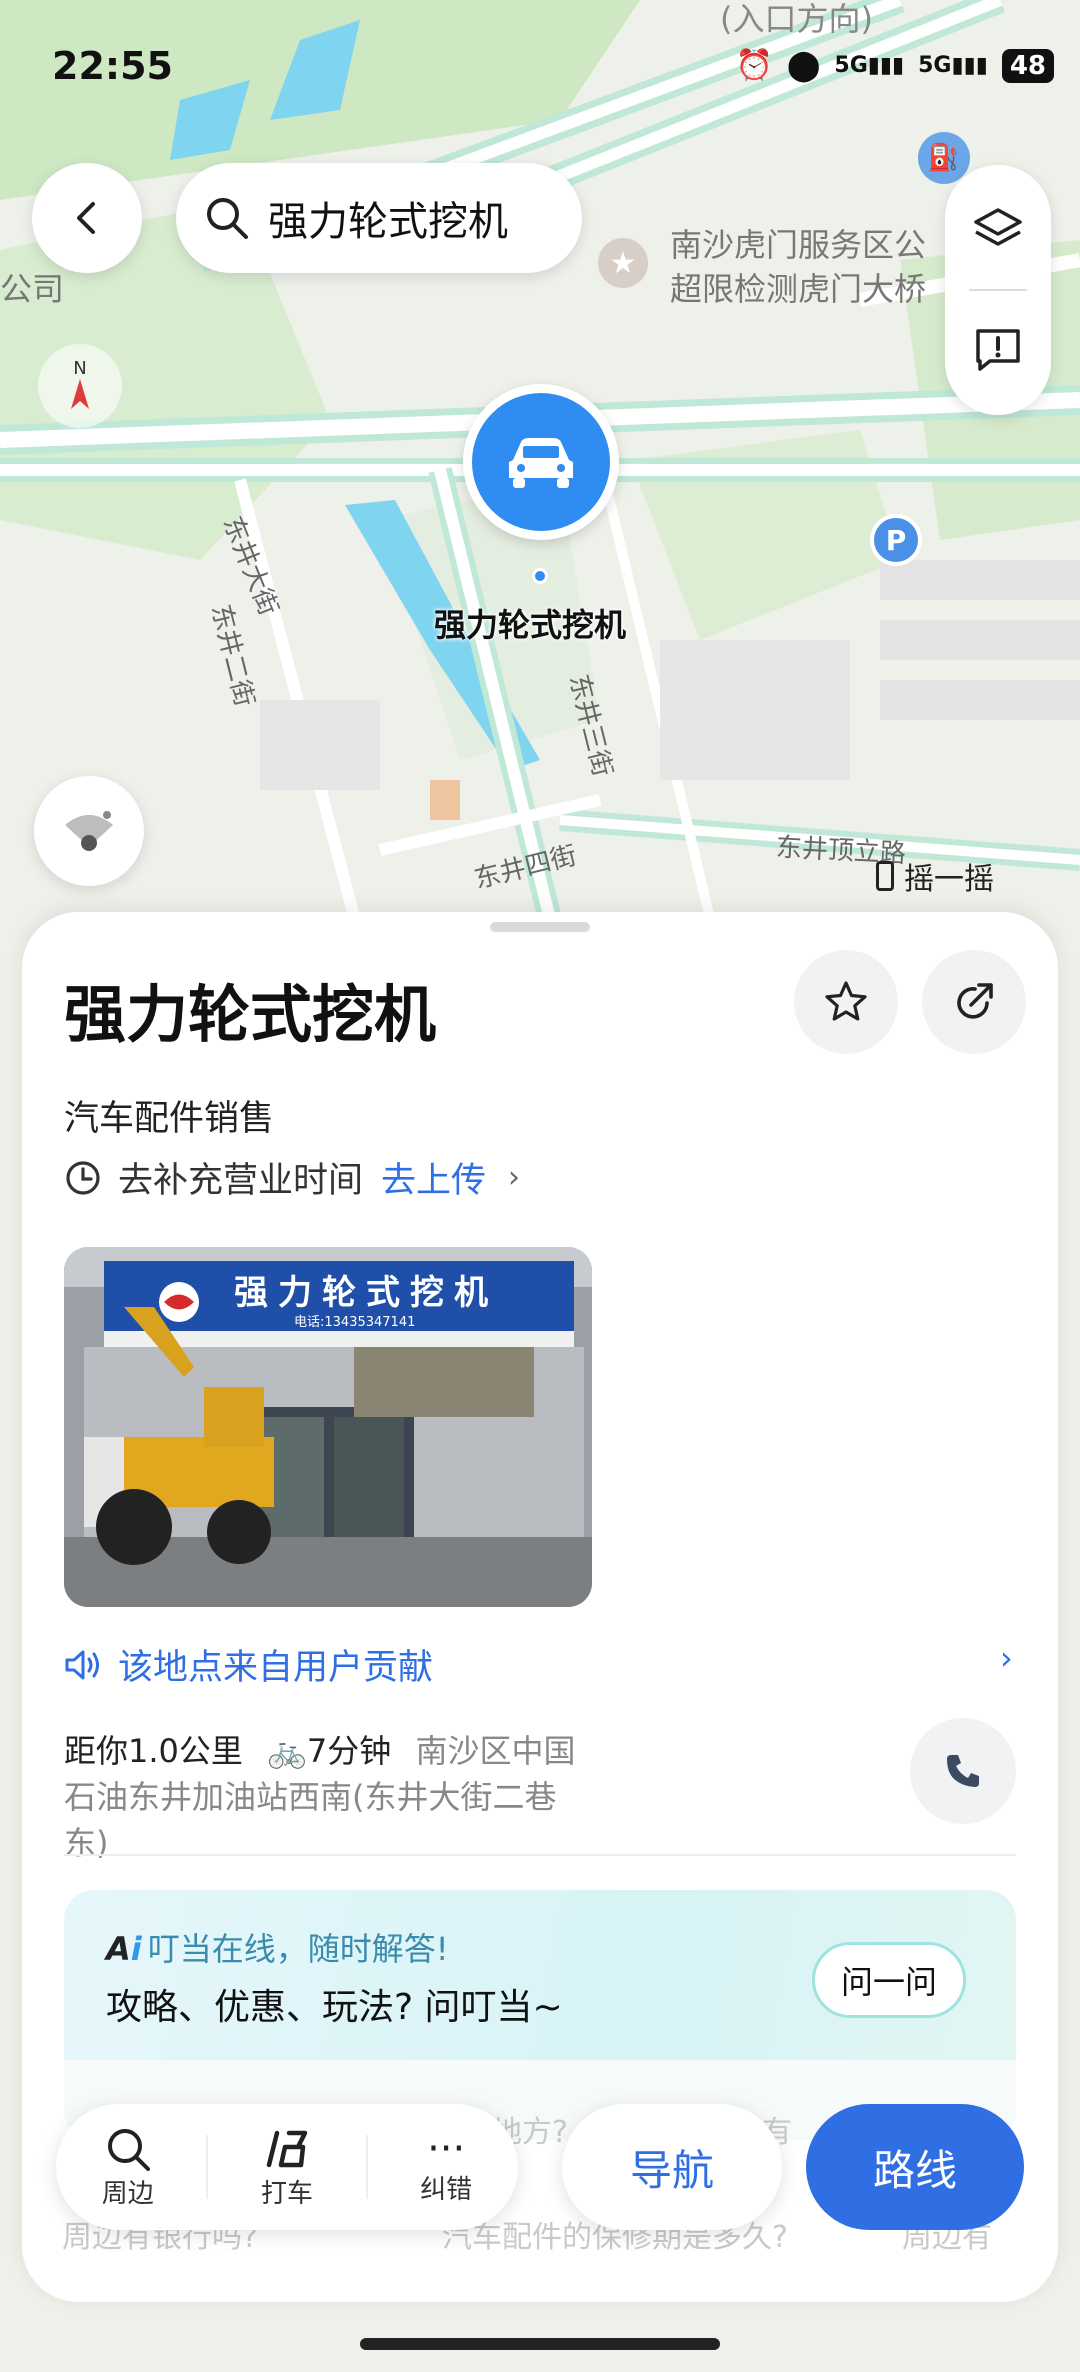  What do you see at coordinates (998, 227) in the screenshot?
I see `layers-icon` at bounding box center [998, 227].